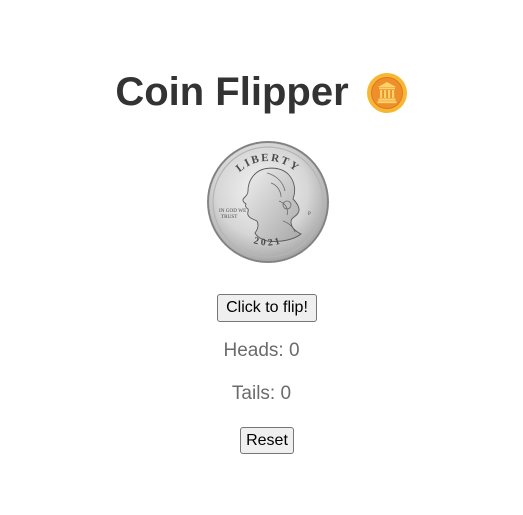  Describe the element at coordinates (253, 393) in the screenshot. I see `tails-label: Tails:` at that location.